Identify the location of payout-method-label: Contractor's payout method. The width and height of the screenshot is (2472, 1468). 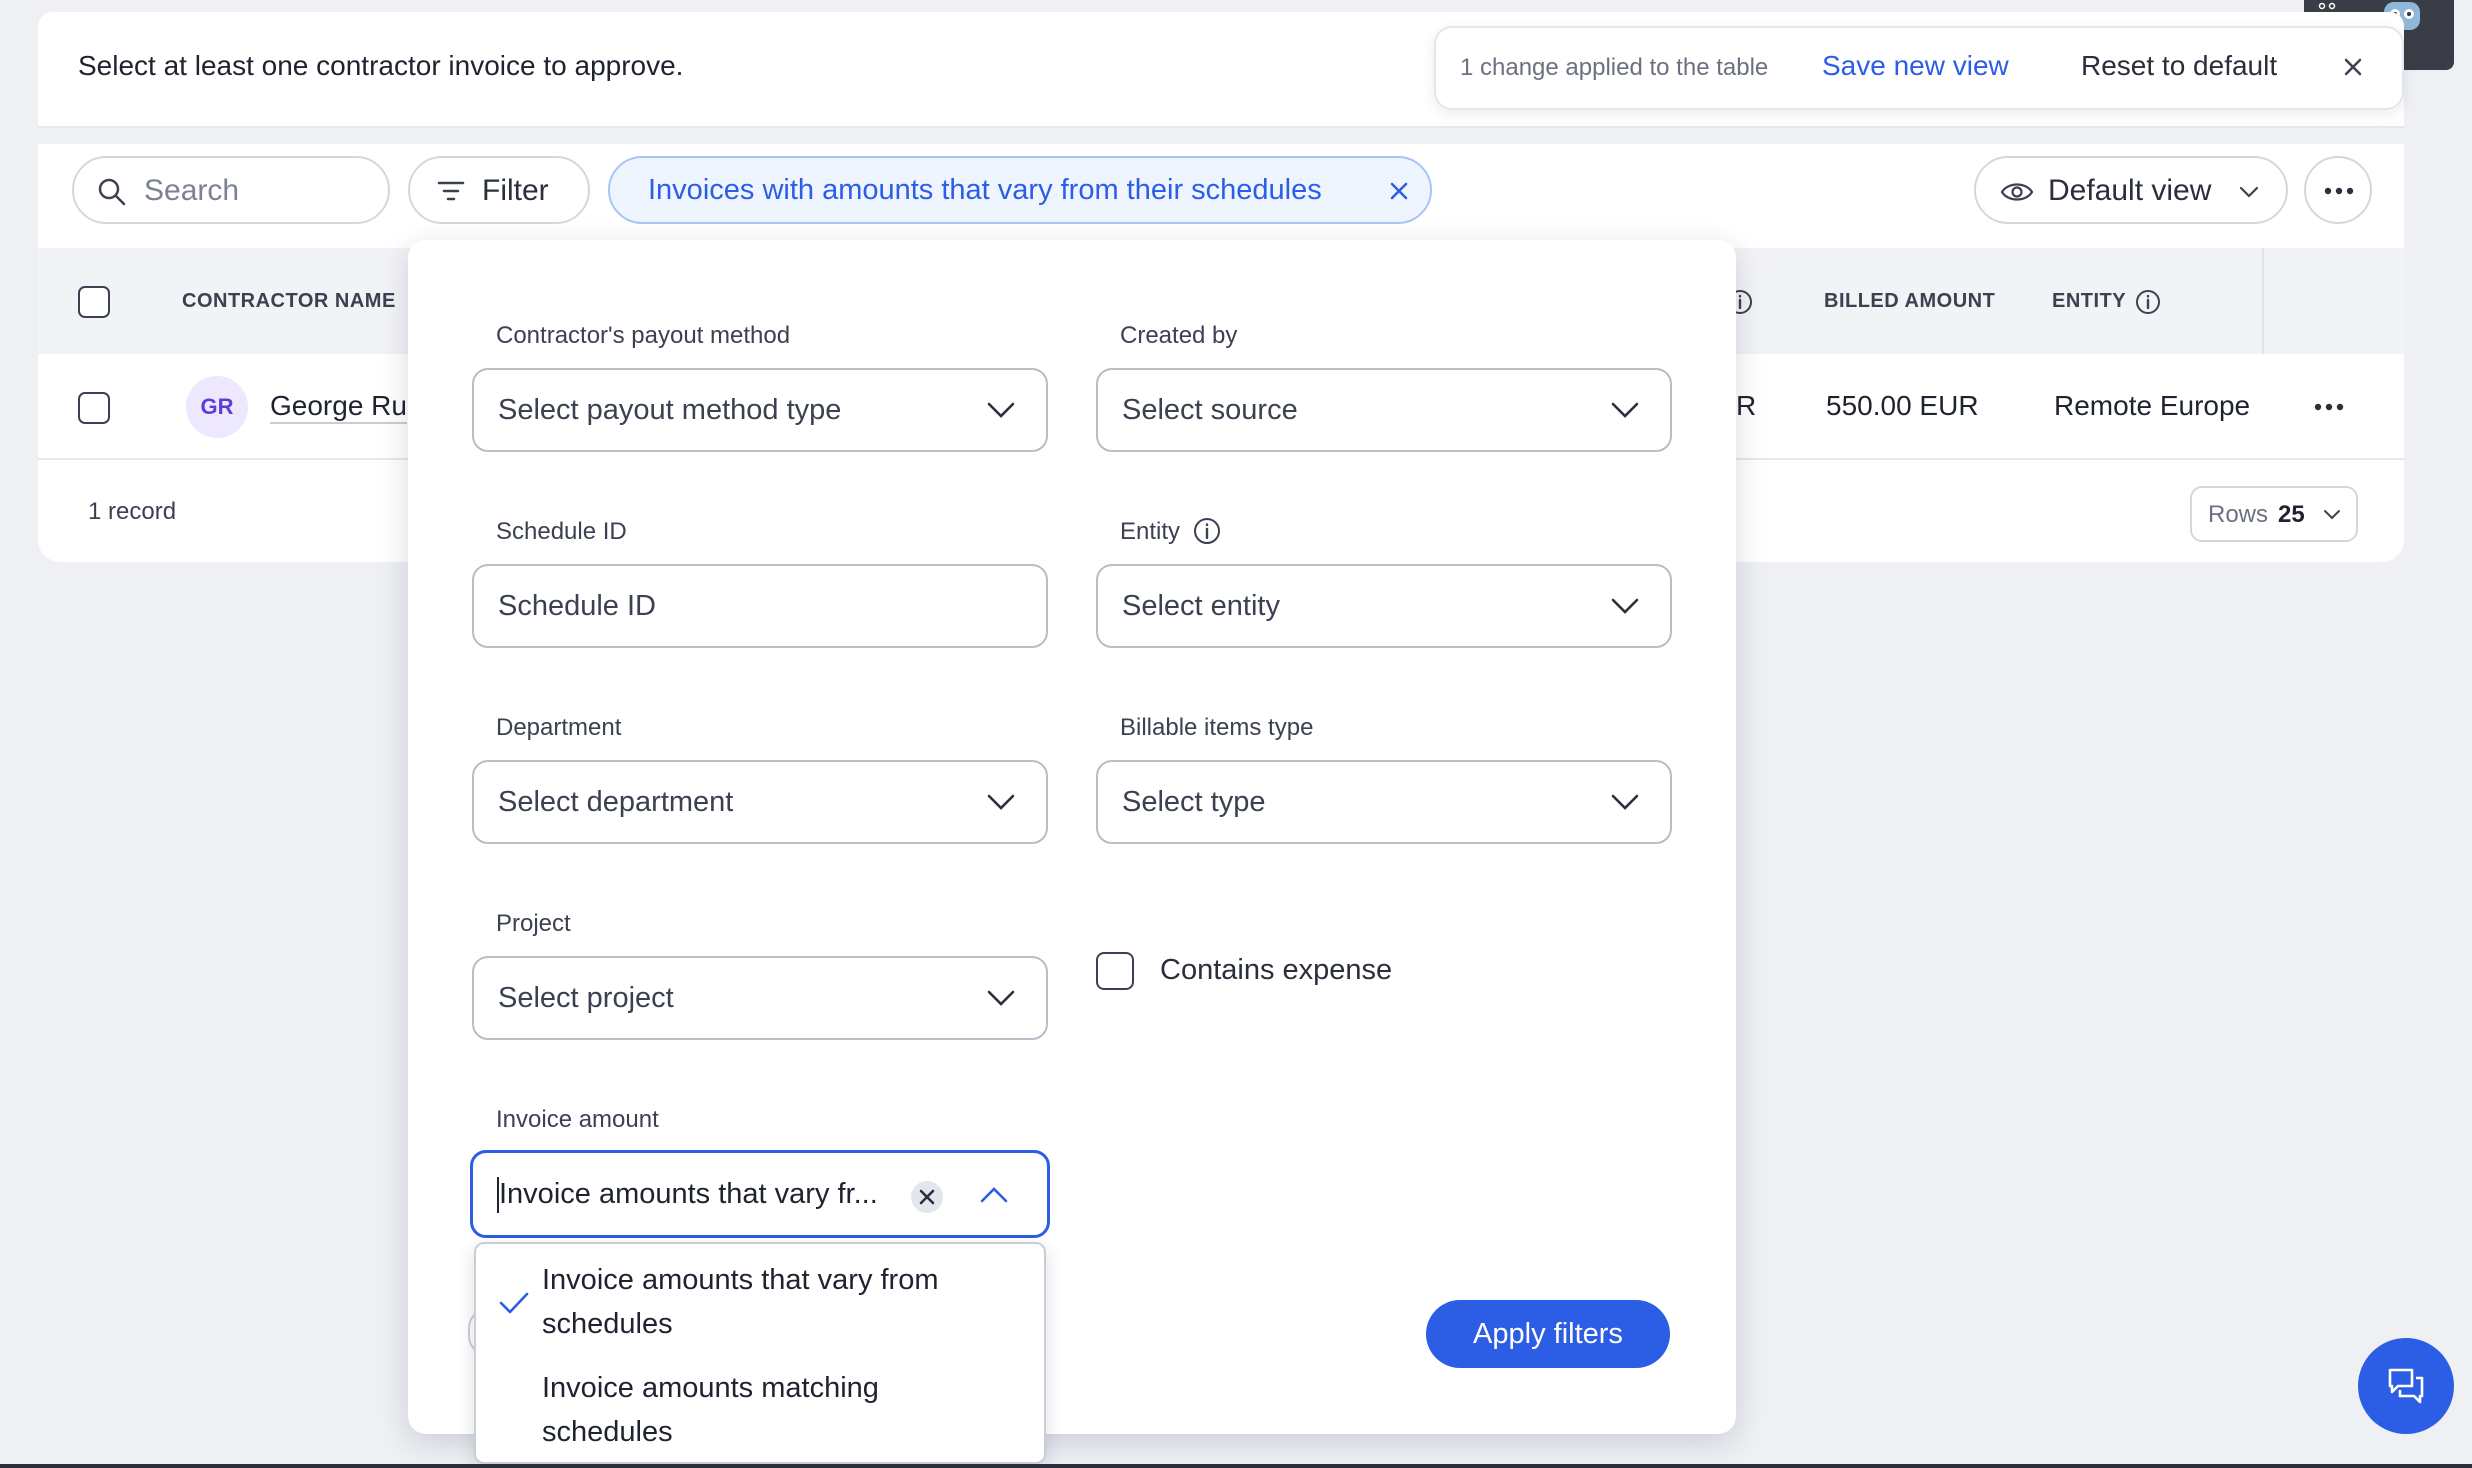
(643, 335).